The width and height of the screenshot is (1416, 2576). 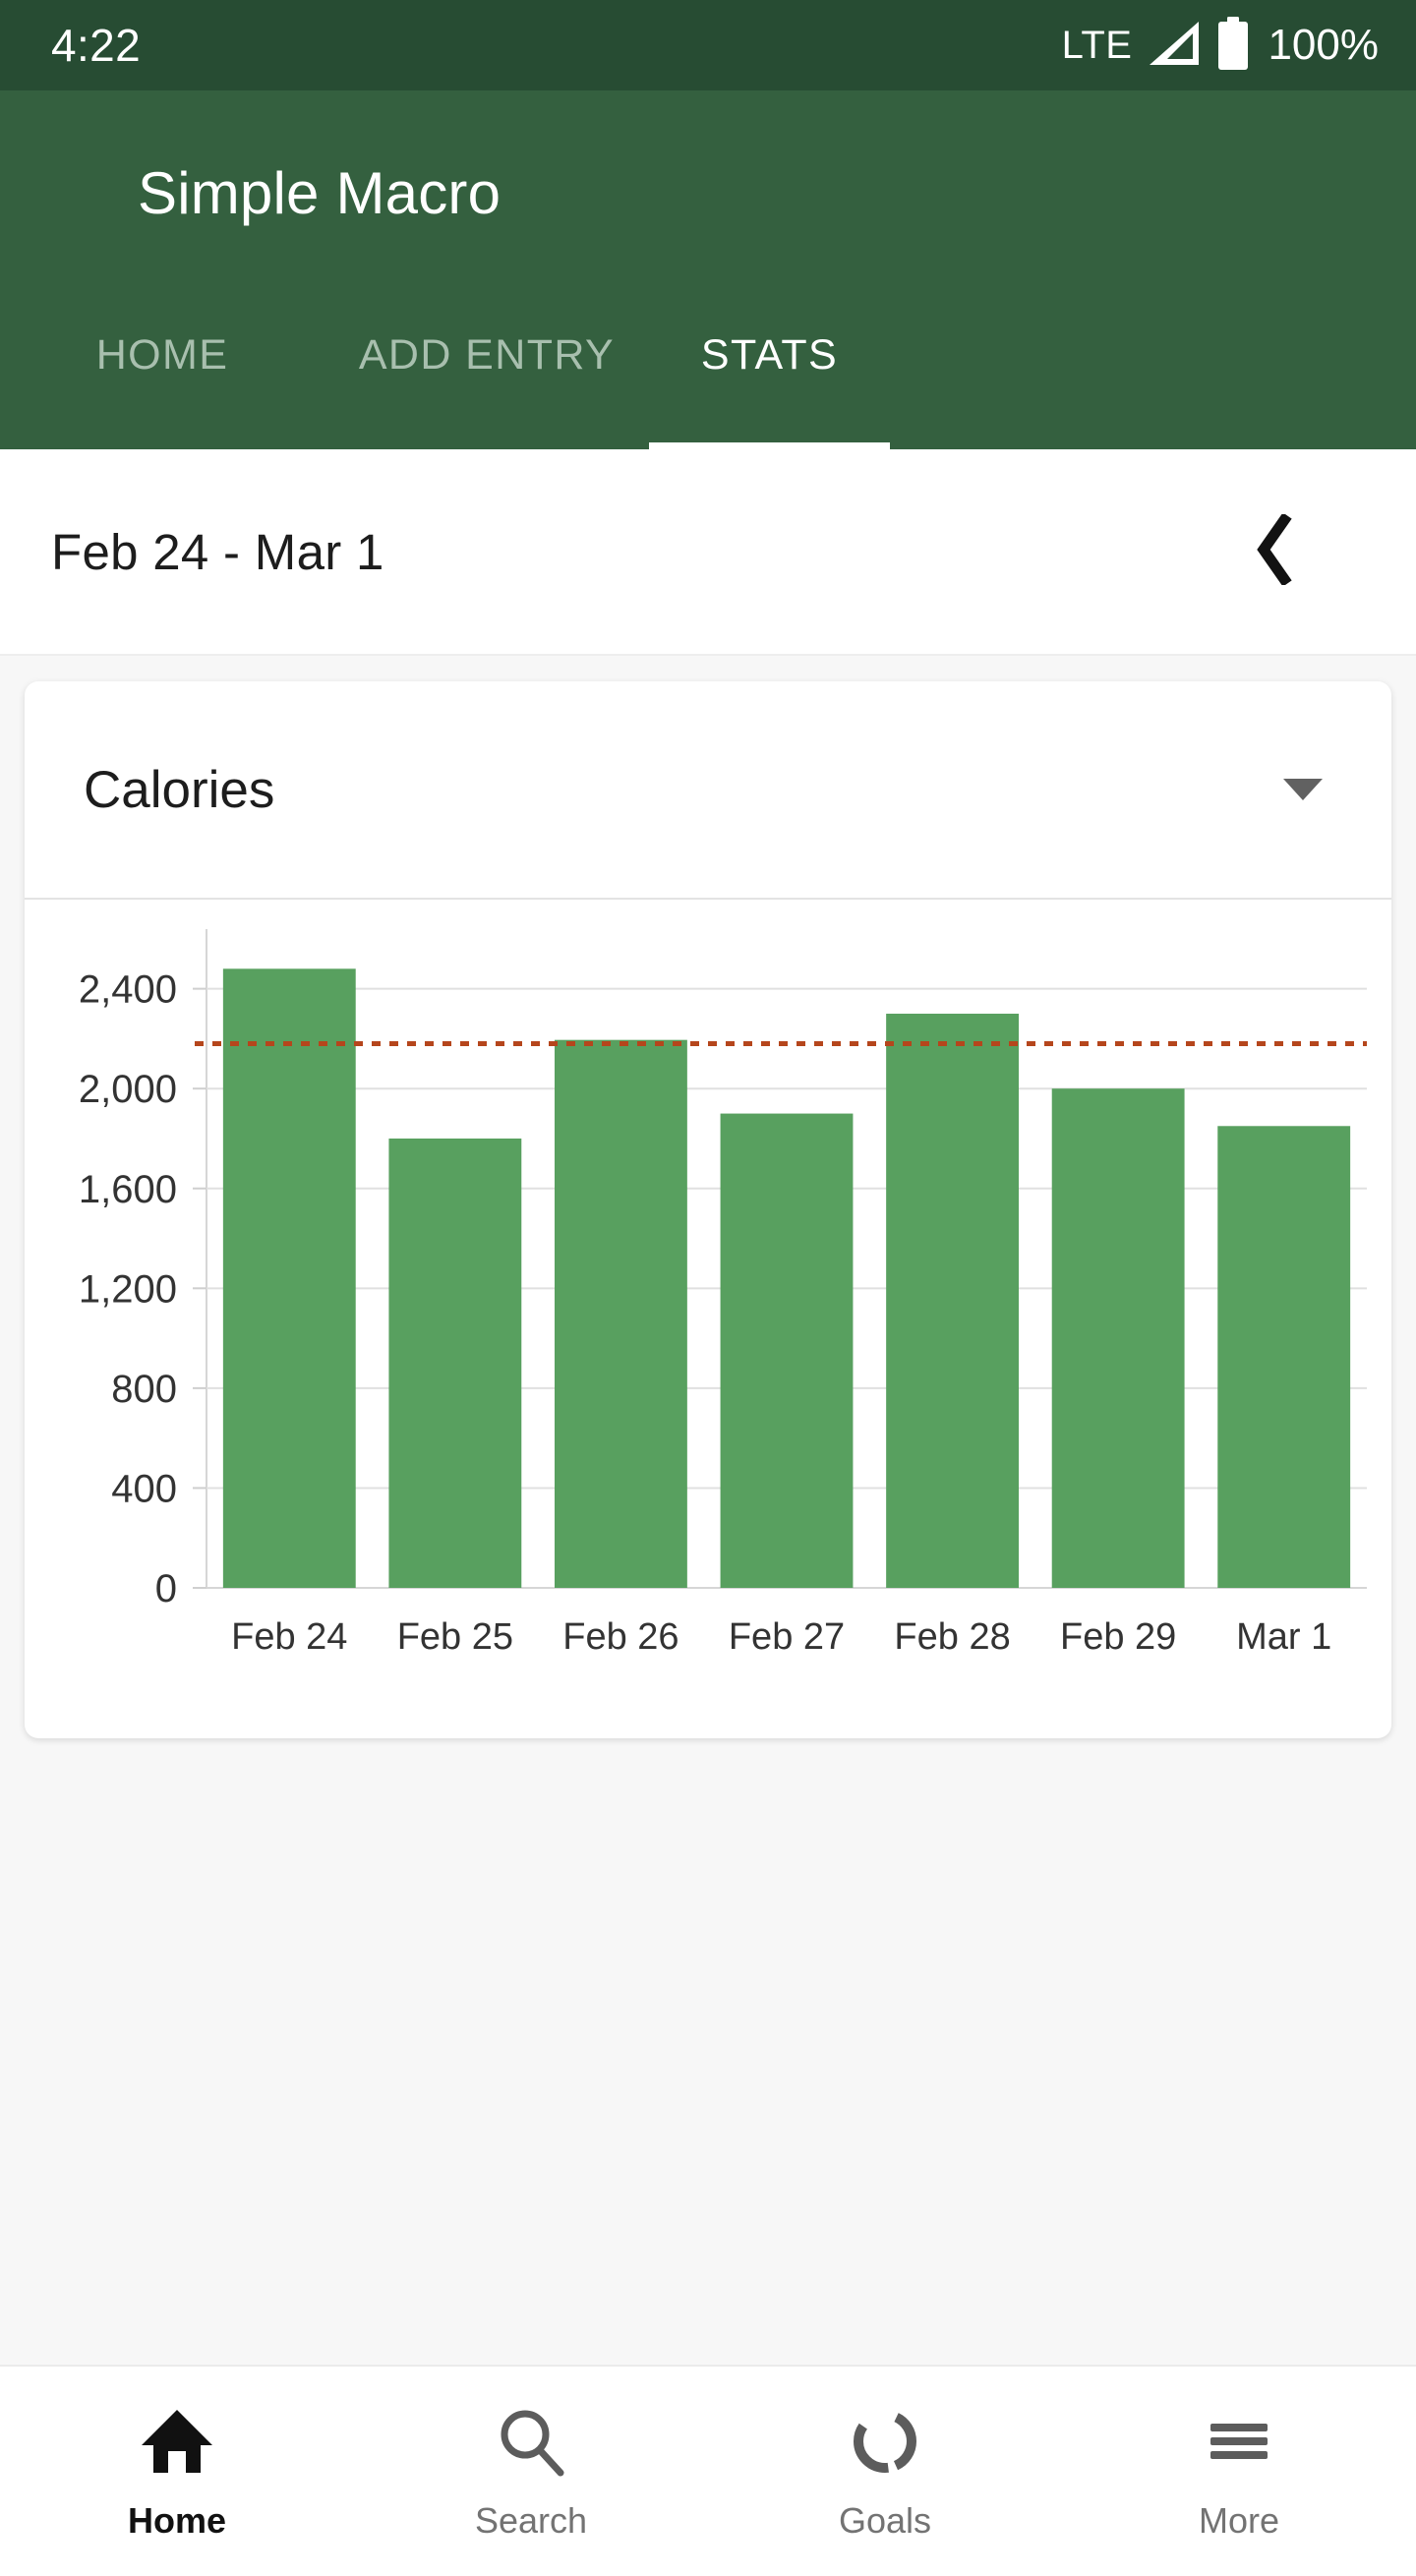 What do you see at coordinates (531, 2441) in the screenshot?
I see `search-icon` at bounding box center [531, 2441].